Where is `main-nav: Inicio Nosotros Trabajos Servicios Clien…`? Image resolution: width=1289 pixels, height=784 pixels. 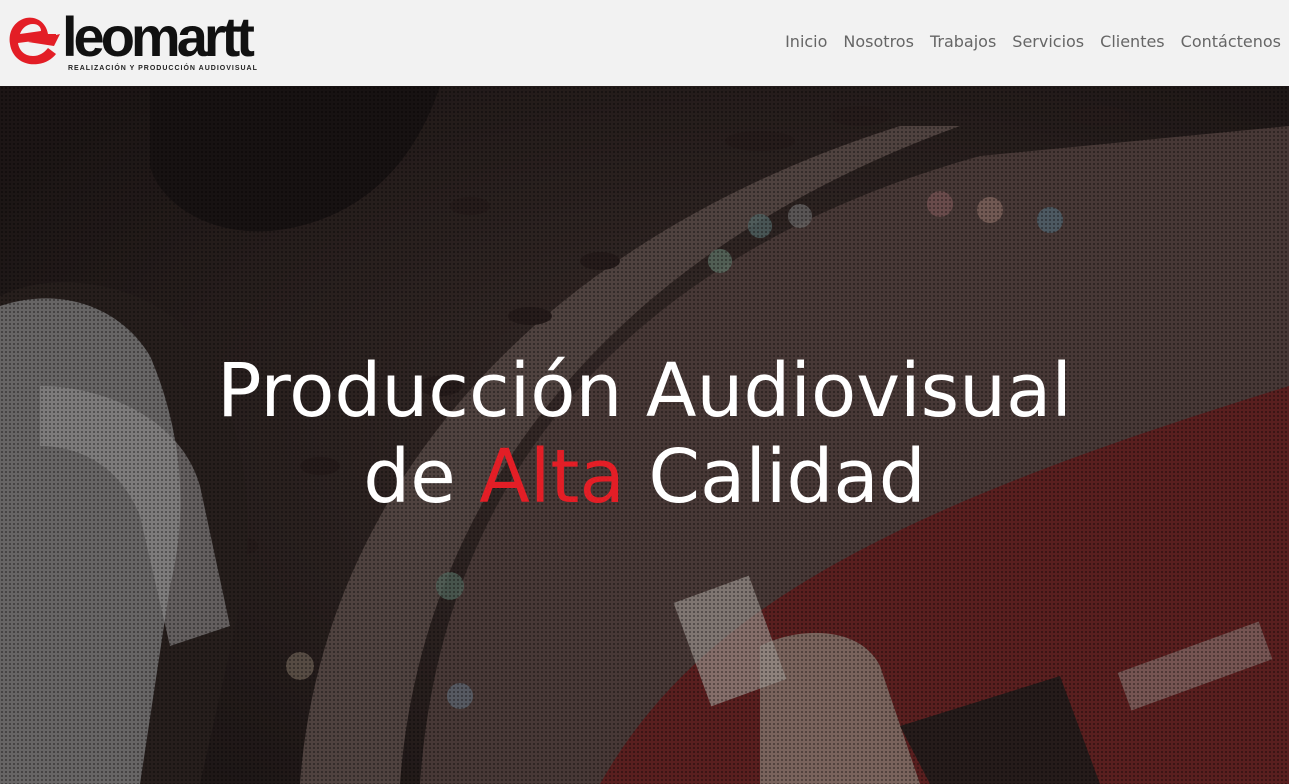
main-nav: Inicio Nosotros Trabajos Servicios Clien… is located at coordinates (1033, 42).